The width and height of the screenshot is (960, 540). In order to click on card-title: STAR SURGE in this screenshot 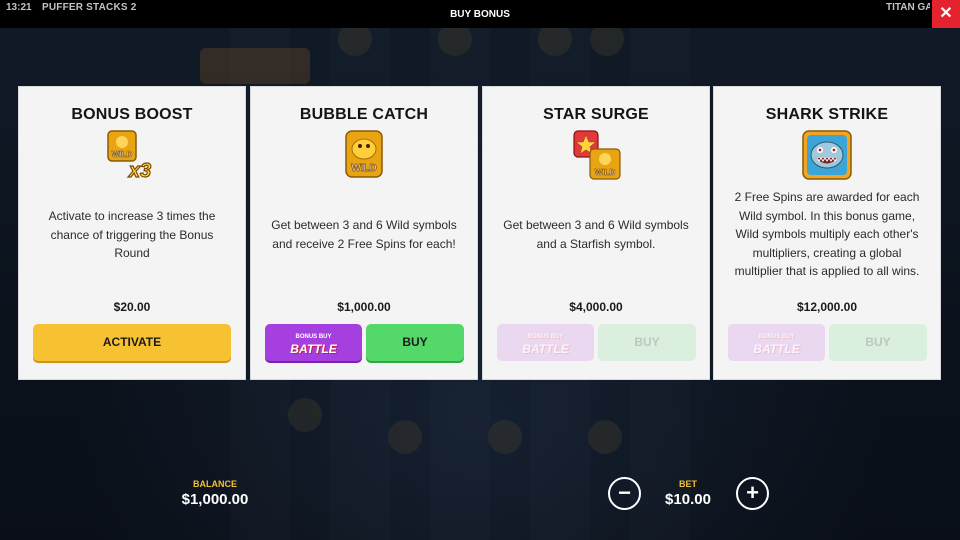, I will do `click(596, 114)`.